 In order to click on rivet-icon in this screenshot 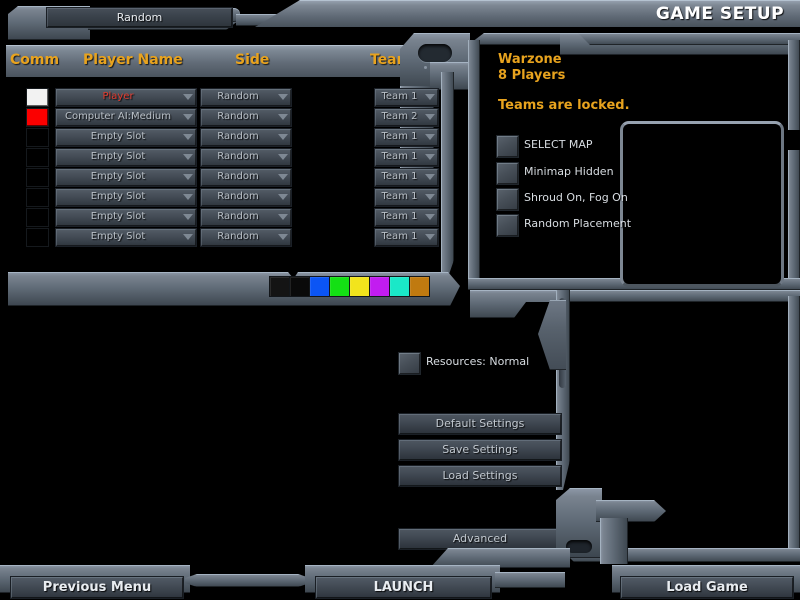, I will do `click(425, 67)`.